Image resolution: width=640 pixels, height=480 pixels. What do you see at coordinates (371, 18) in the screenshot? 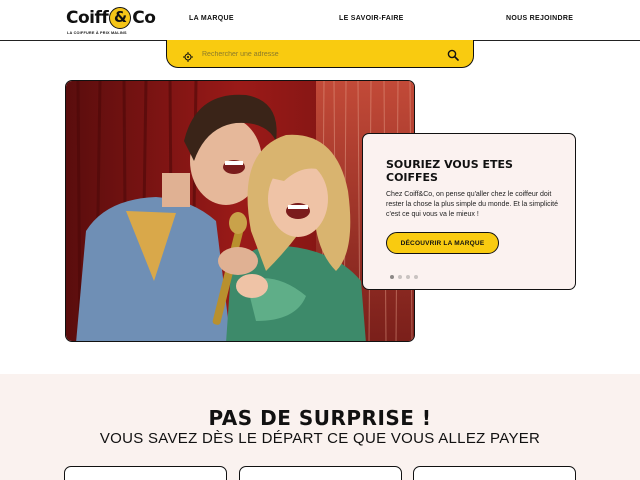
I see `nav-link-savoir-faire: LE SAVOIR-FAIRE` at bounding box center [371, 18].